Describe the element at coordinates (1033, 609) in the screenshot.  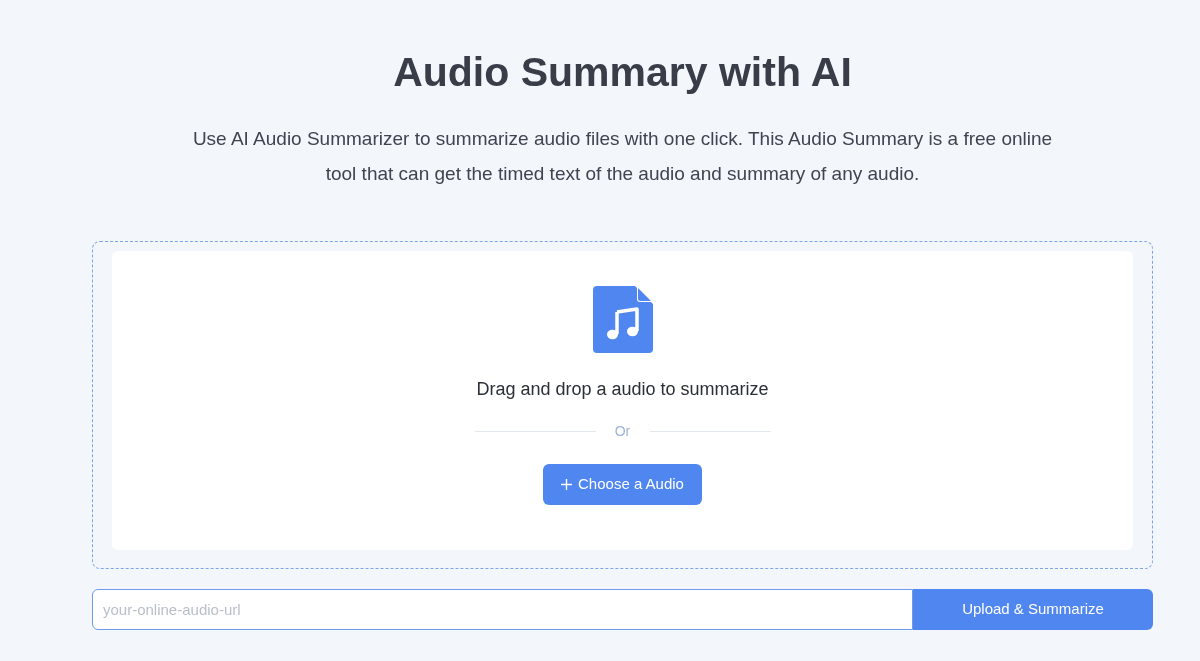
I see `upload-summarize-button: Upload & Summarize` at that location.